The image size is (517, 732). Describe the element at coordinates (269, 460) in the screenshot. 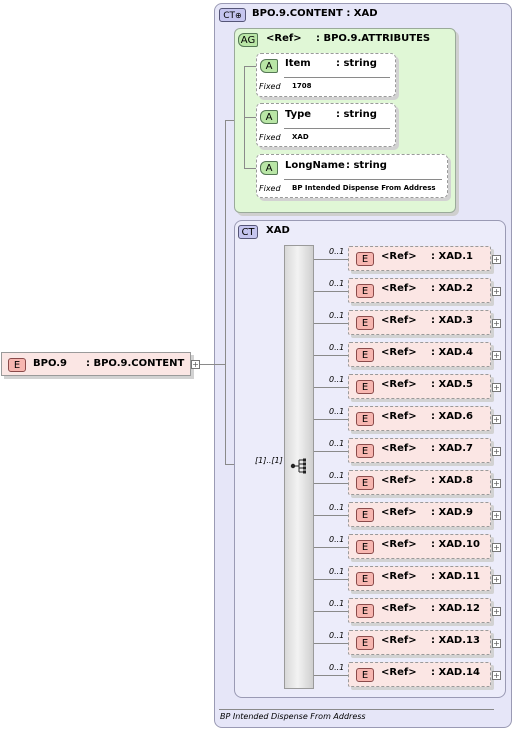

I see `sequence-occurrence: [1]..[1]` at that location.